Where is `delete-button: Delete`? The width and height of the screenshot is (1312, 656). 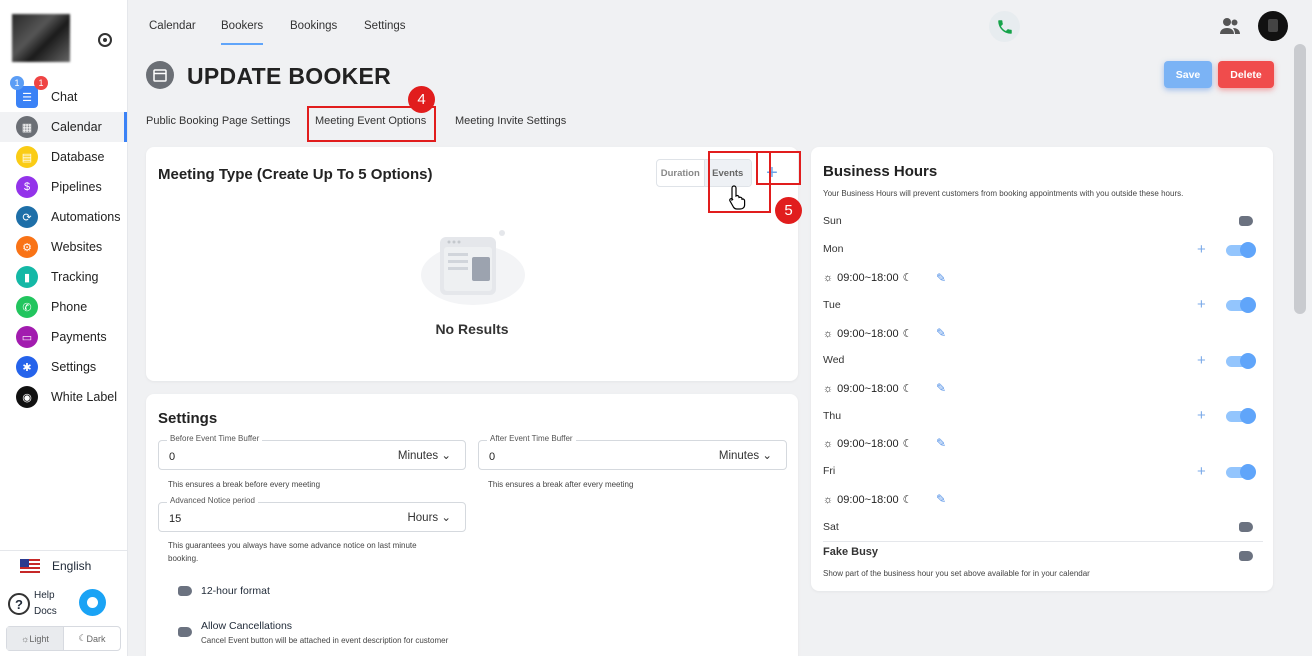
delete-button: Delete is located at coordinates (1246, 74).